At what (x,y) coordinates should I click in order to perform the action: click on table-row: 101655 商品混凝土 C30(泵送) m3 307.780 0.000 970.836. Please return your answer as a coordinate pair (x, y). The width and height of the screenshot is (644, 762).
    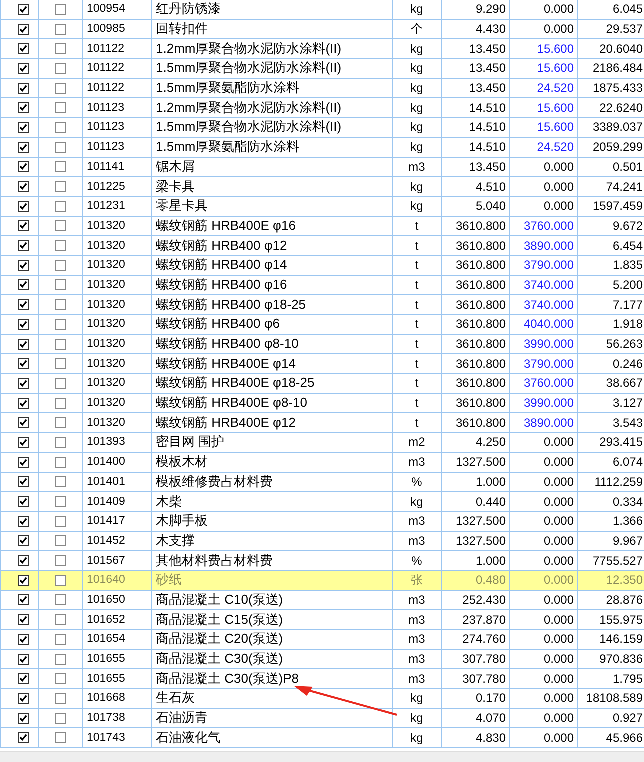
    Looking at the image, I should click on (322, 660).